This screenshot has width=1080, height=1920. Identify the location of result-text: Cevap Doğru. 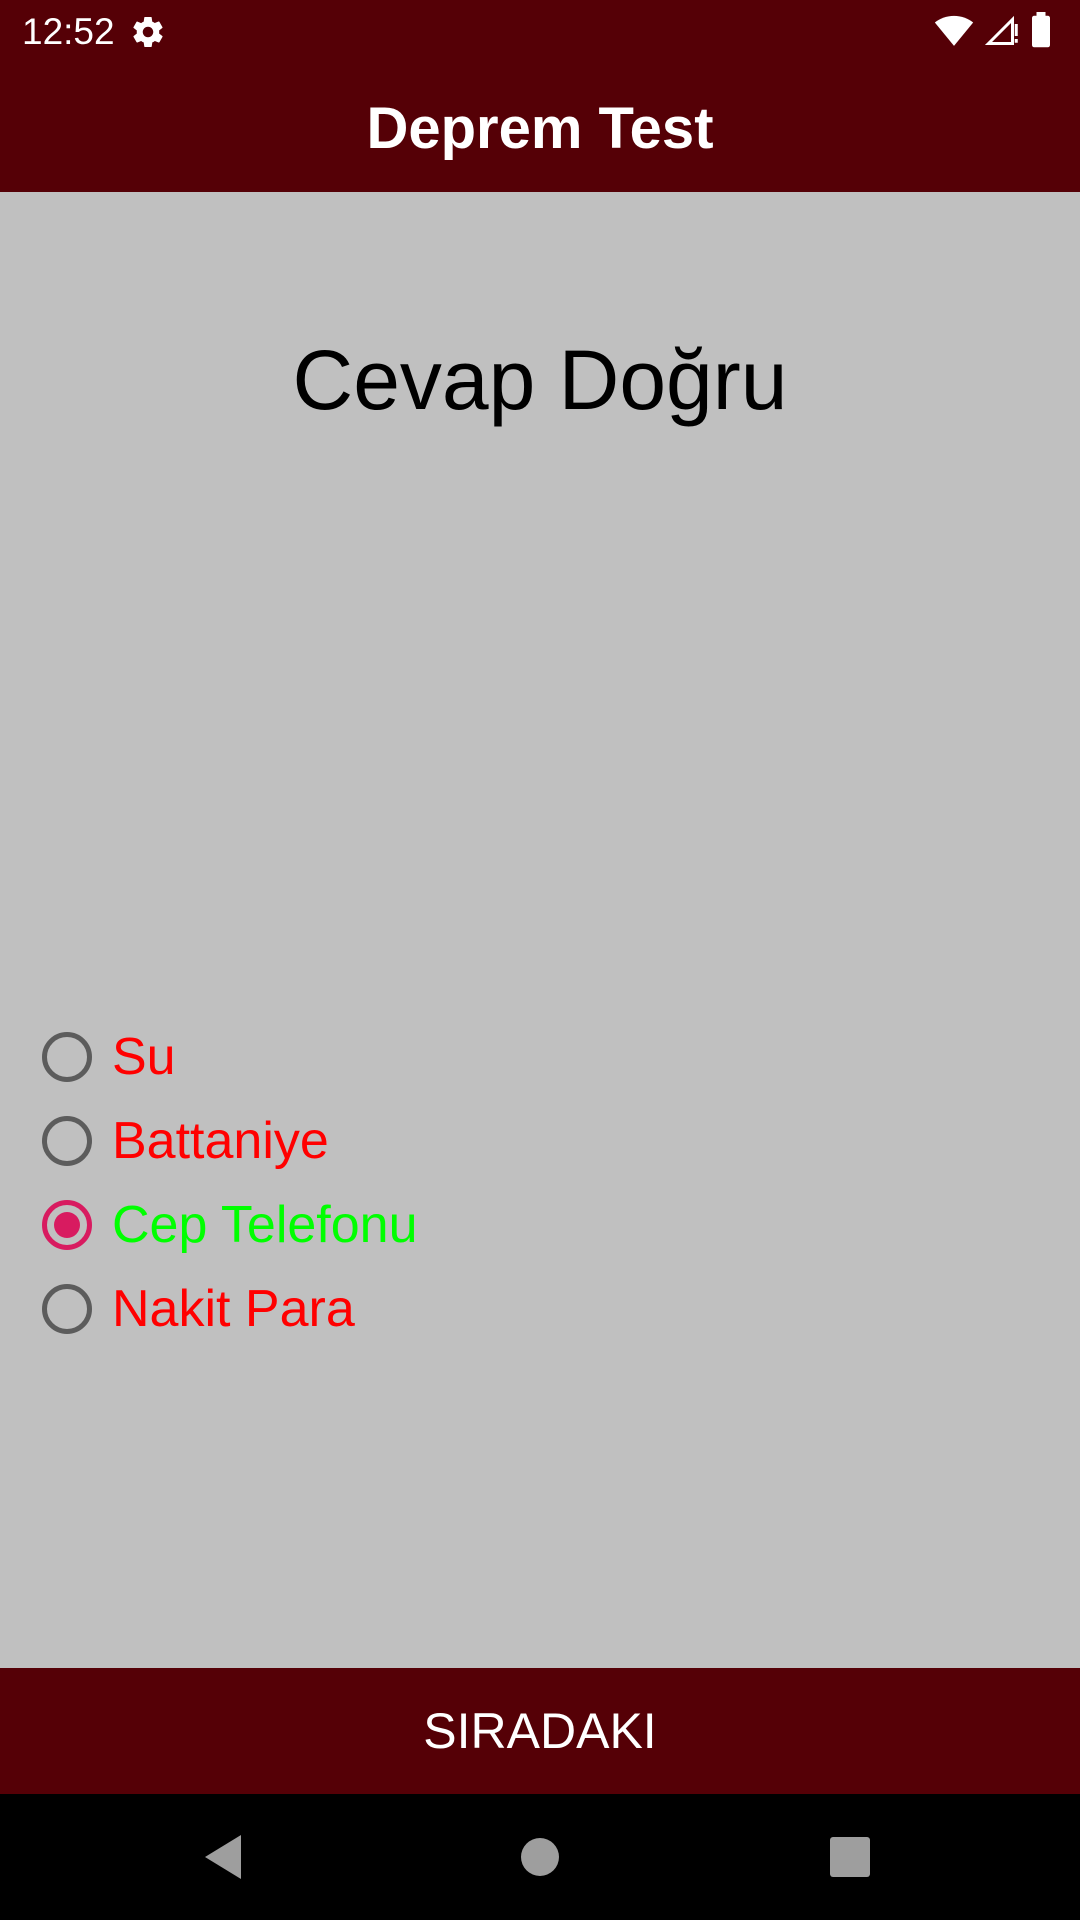
(540, 380).